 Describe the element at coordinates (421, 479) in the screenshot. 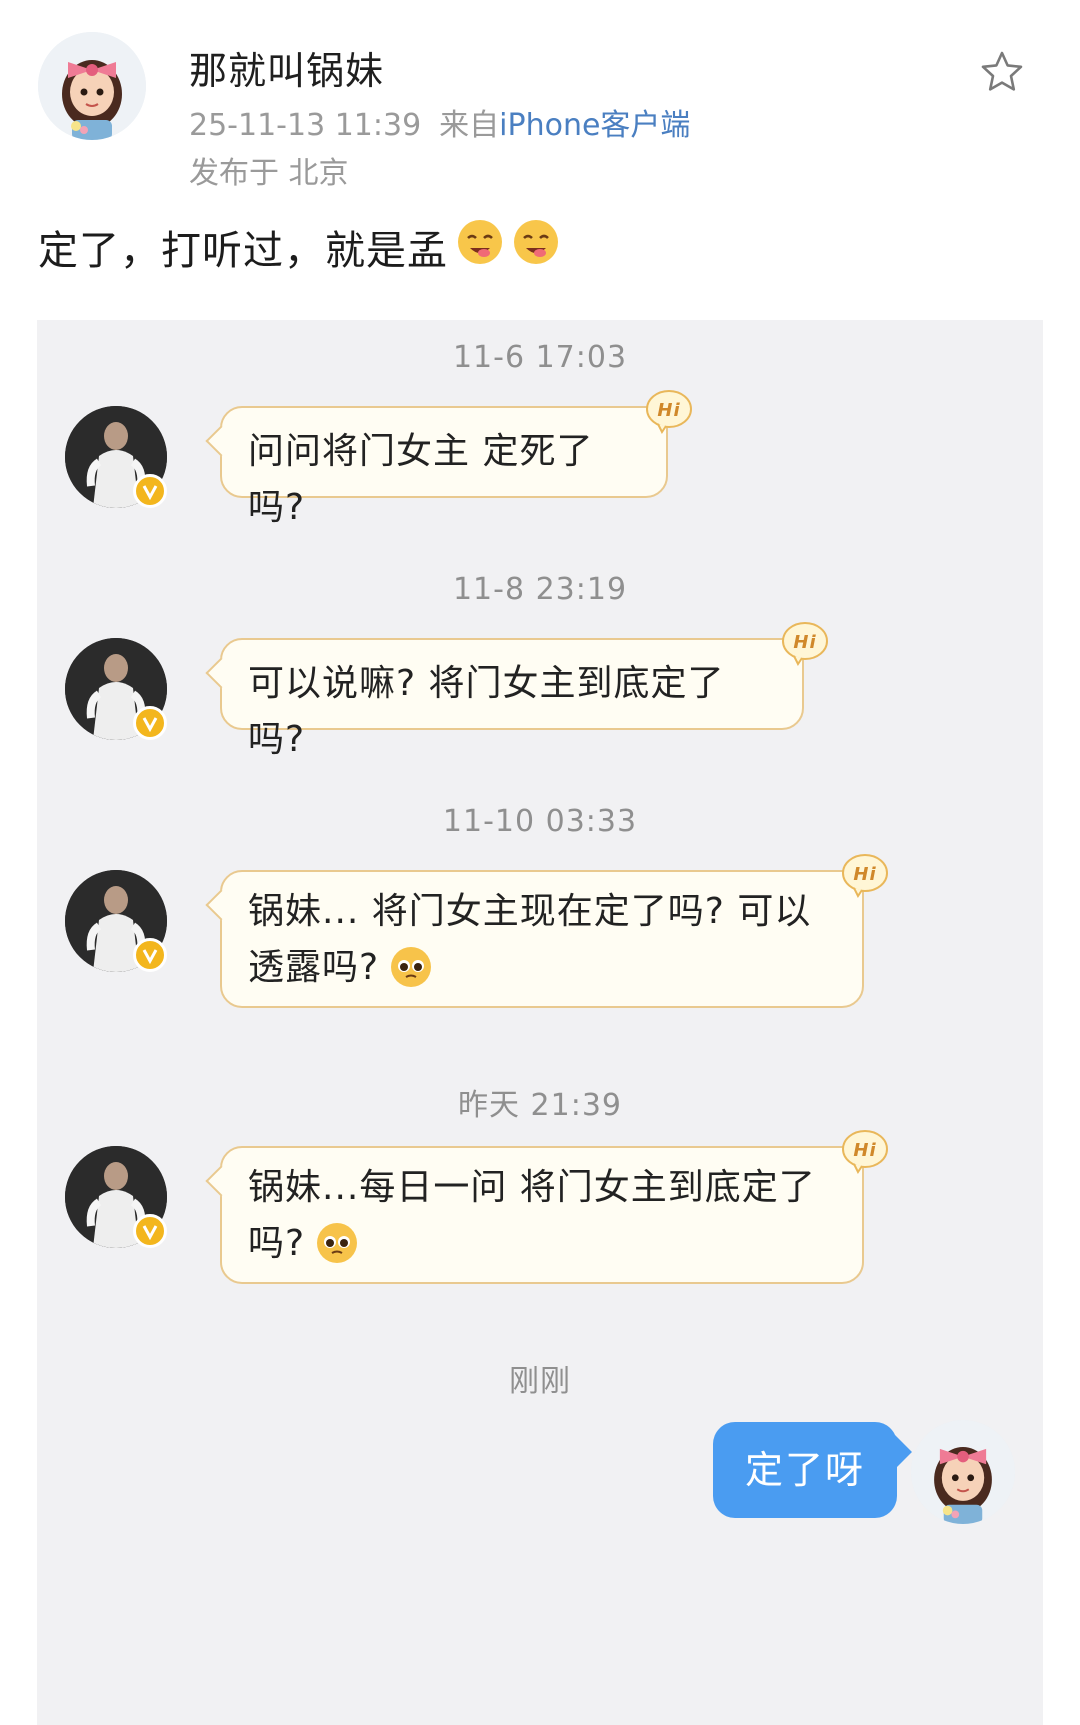

I see `message-text: 问问将门女主 定死了吗?` at that location.